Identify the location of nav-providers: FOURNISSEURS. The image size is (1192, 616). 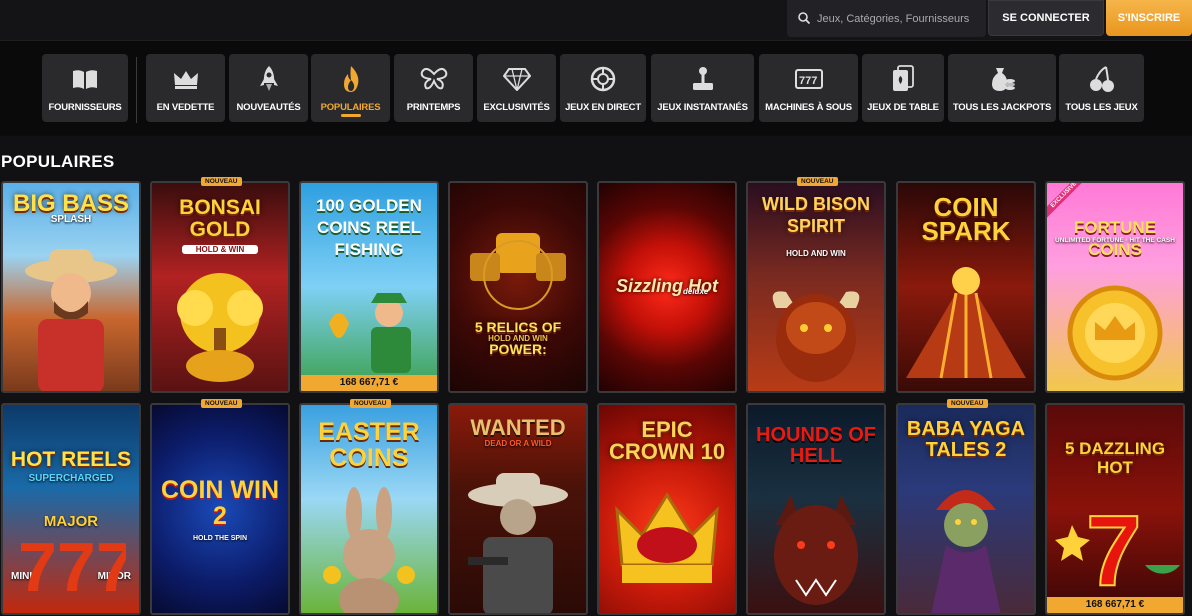
(85, 88).